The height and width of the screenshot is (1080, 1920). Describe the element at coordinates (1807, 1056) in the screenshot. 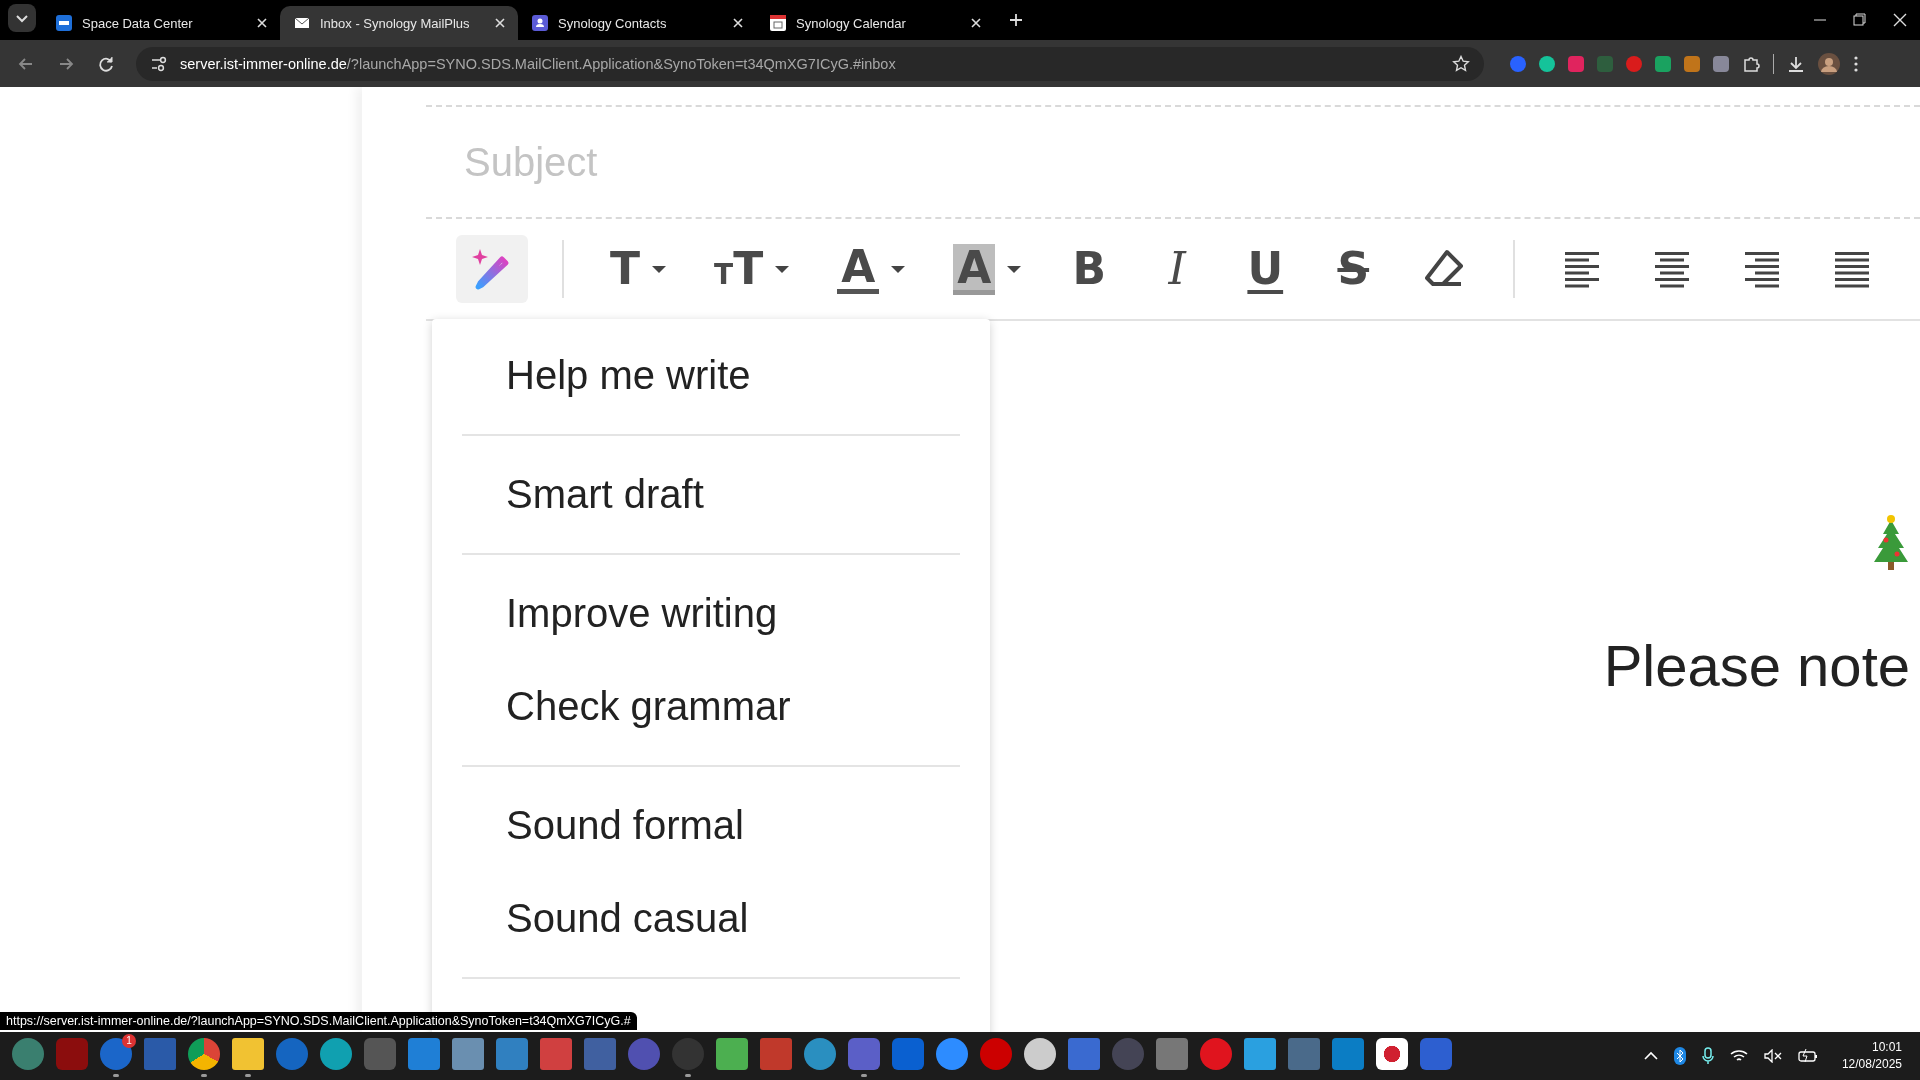

I see `battery-icon` at that location.